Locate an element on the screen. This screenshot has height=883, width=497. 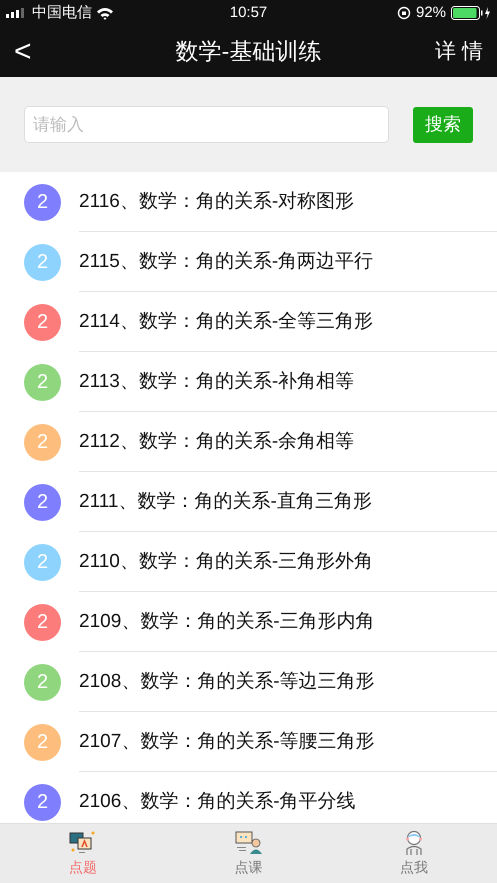
tab-button: 点课 is located at coordinates (249, 853).